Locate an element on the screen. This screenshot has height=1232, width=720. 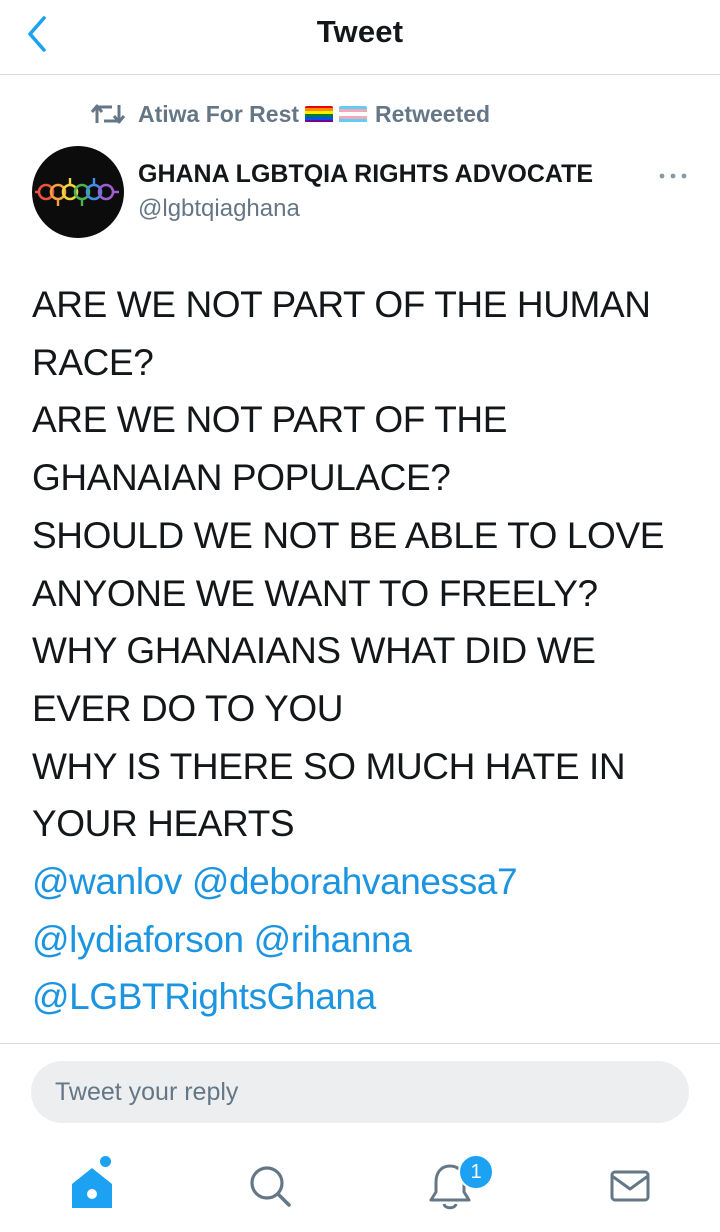
divider is located at coordinates (360, 1043).